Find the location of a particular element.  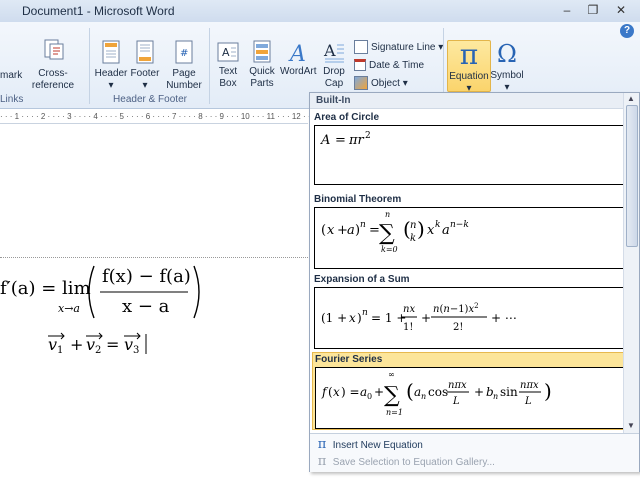

signature-line-button: Signature Line ▾ is located at coordinates (398, 48).